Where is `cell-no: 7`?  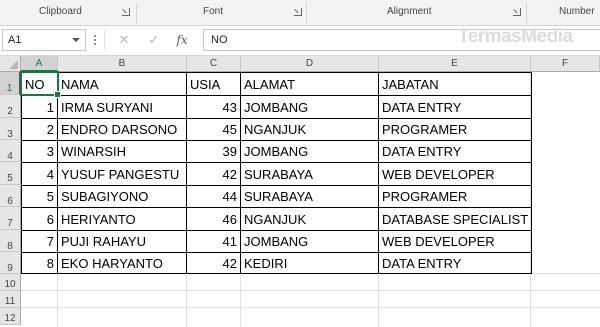 cell-no: 7 is located at coordinates (39, 241).